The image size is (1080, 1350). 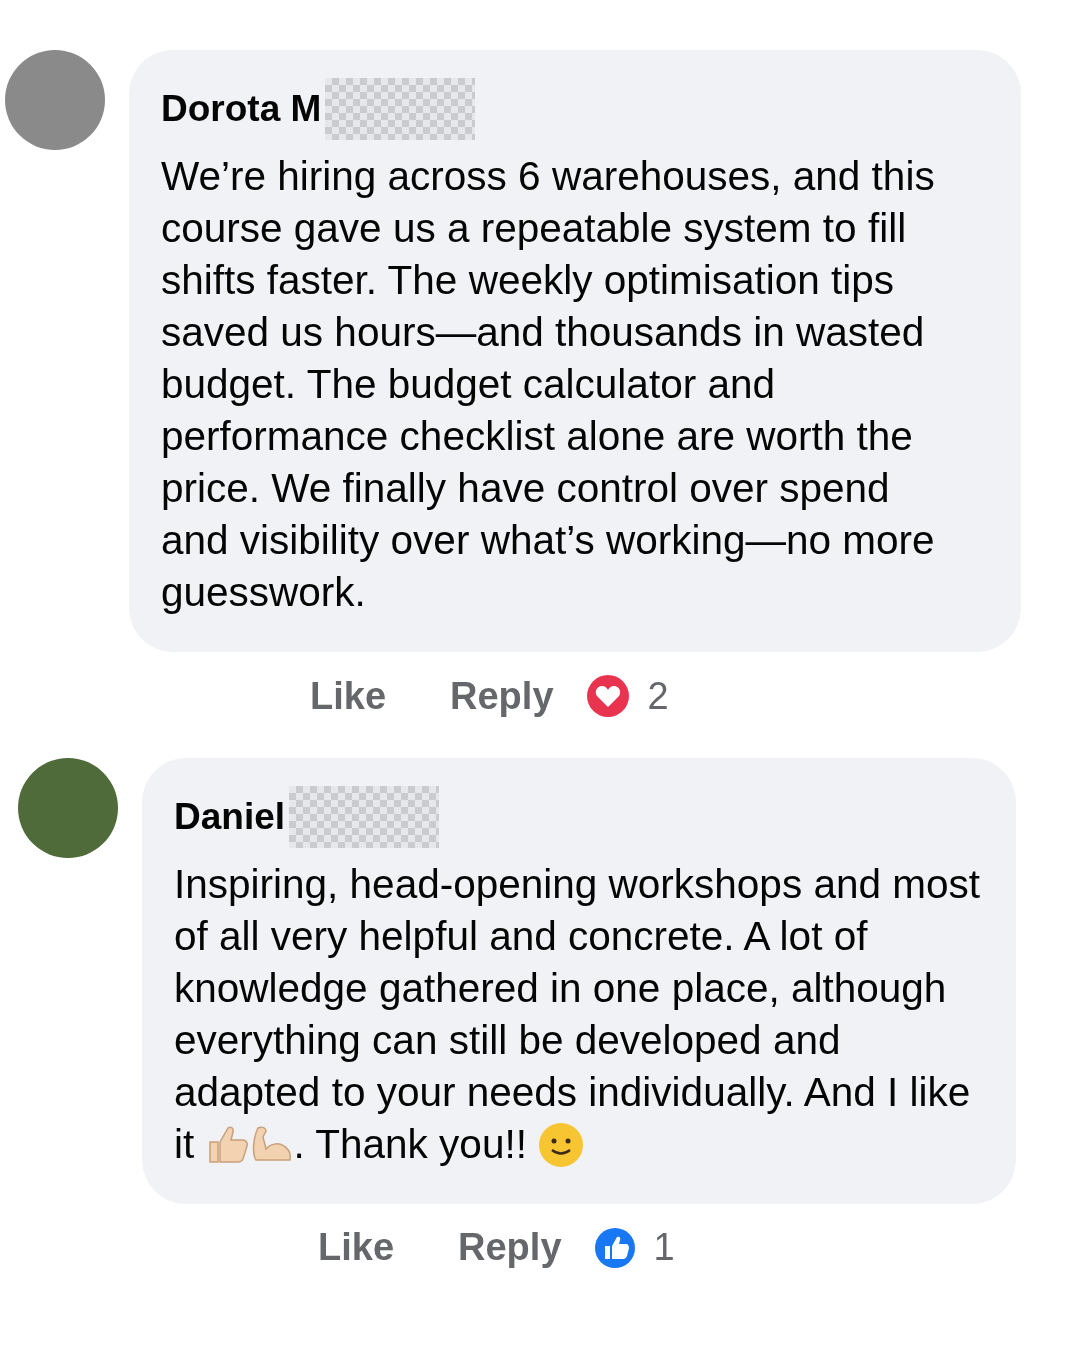 What do you see at coordinates (658, 696) in the screenshot?
I see `reaction-count: 2` at bounding box center [658, 696].